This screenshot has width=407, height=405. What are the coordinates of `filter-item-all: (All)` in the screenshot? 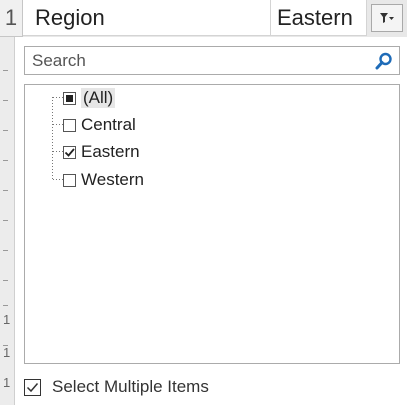 It's located at (89, 98).